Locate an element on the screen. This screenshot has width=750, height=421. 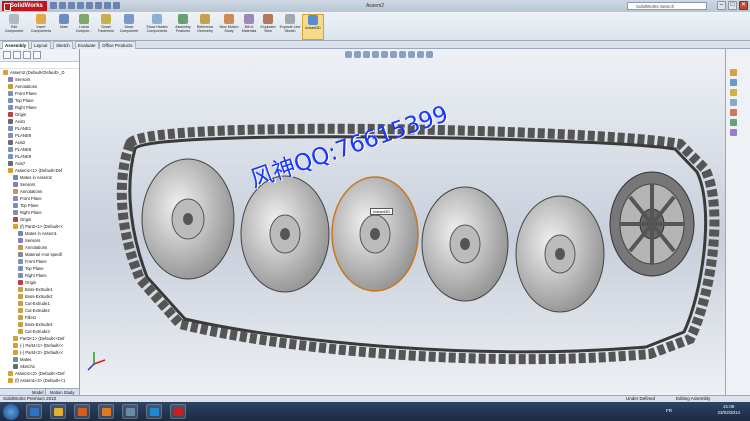
custom-properties-icon is located at coordinates (733, 132).